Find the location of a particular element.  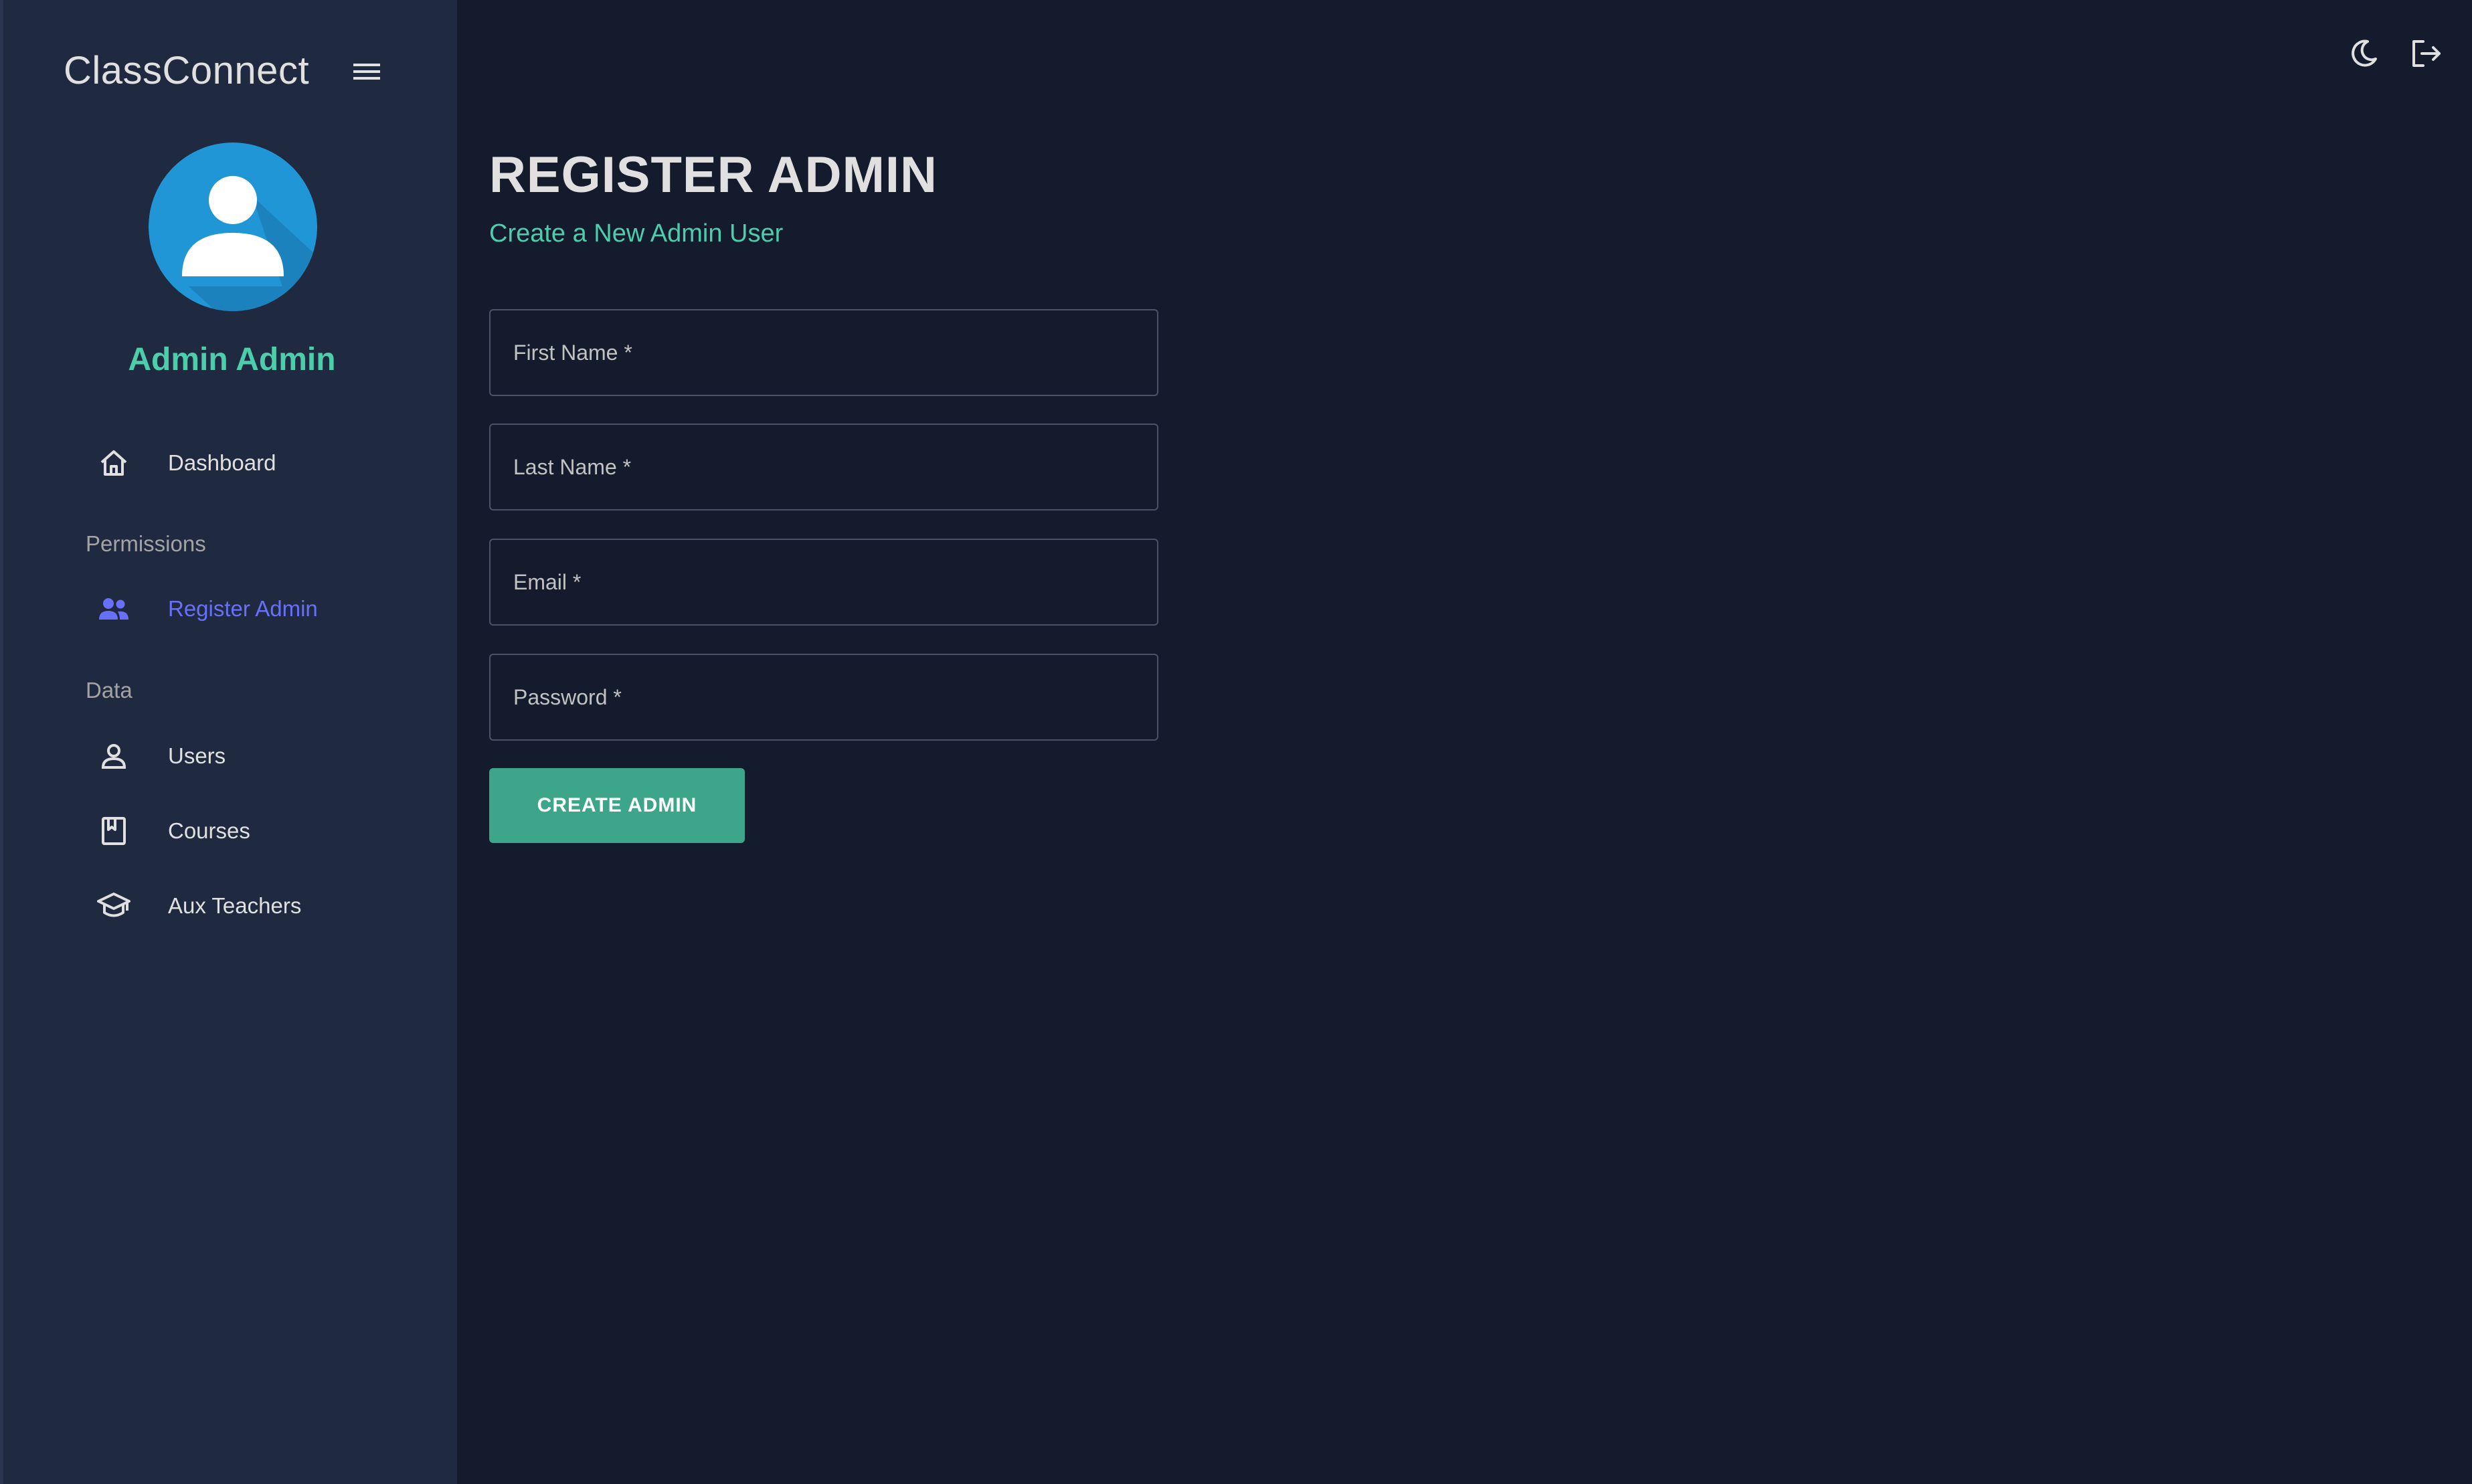

sidebar-item-aux-teachers: Aux Teachers is located at coordinates (196, 906).